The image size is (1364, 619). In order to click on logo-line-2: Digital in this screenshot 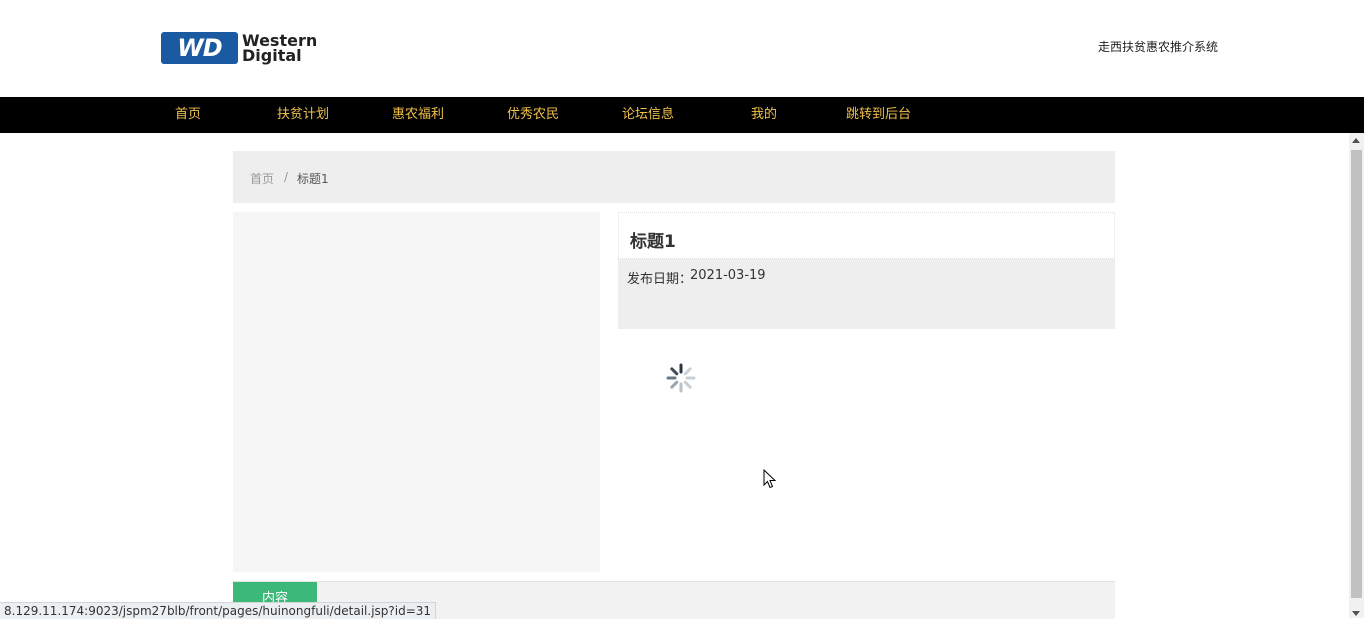, I will do `click(272, 55)`.